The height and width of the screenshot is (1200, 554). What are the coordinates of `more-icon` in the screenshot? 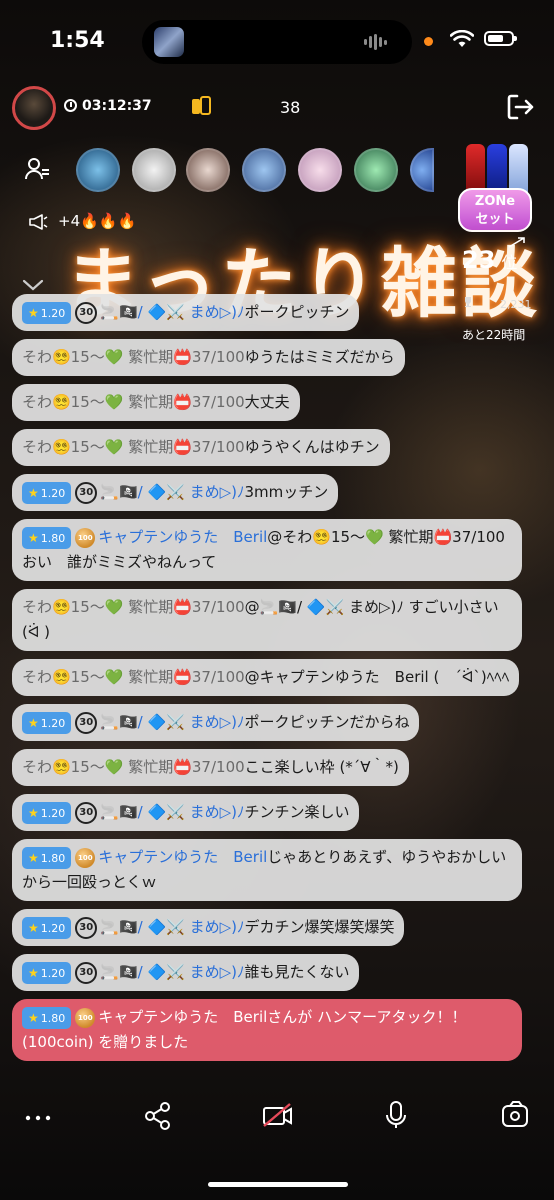 It's located at (38, 1110).